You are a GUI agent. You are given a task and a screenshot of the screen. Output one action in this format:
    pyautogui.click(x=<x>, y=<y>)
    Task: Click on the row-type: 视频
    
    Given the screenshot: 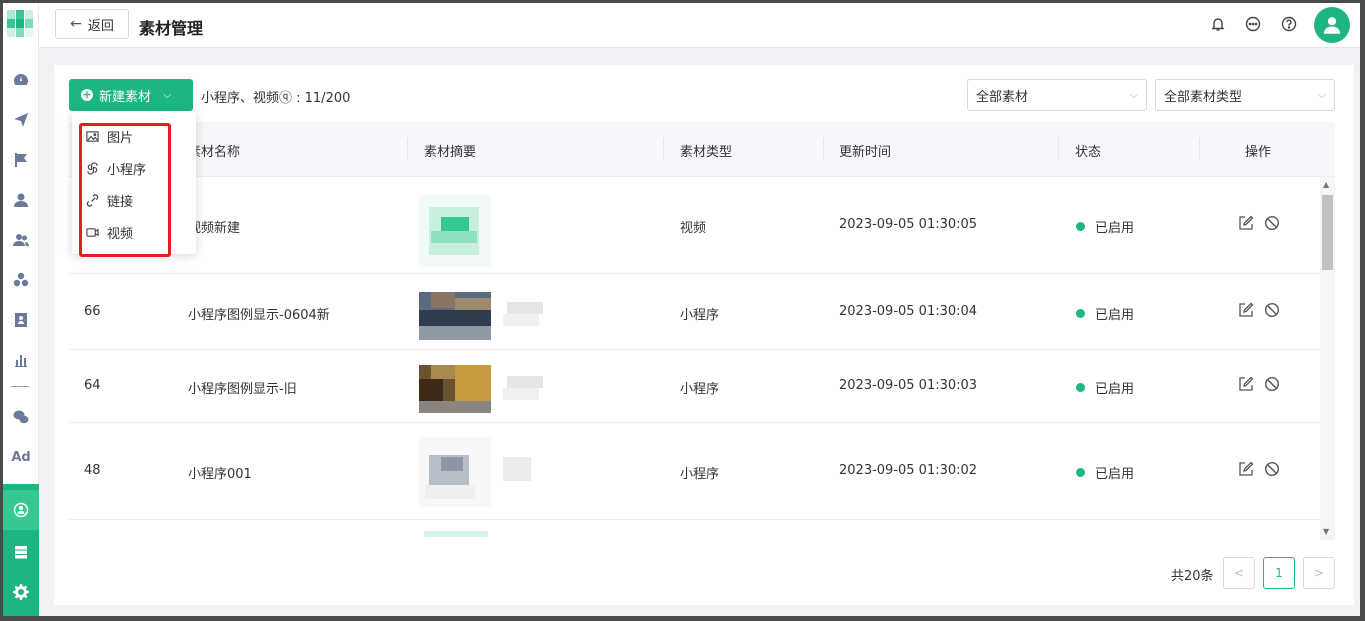 What is the action you would take?
    pyautogui.click(x=693, y=228)
    